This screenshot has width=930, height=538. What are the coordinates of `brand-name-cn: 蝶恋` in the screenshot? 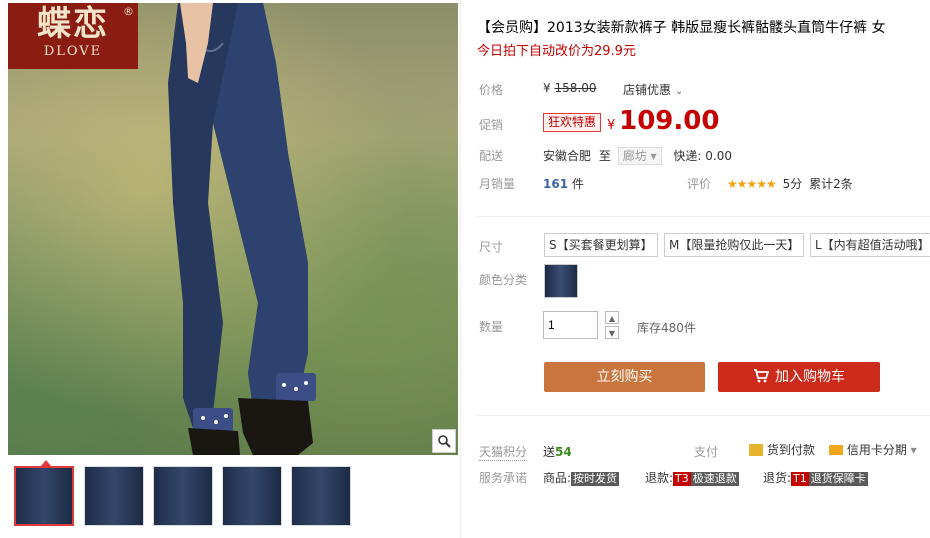 It's located at (73, 24).